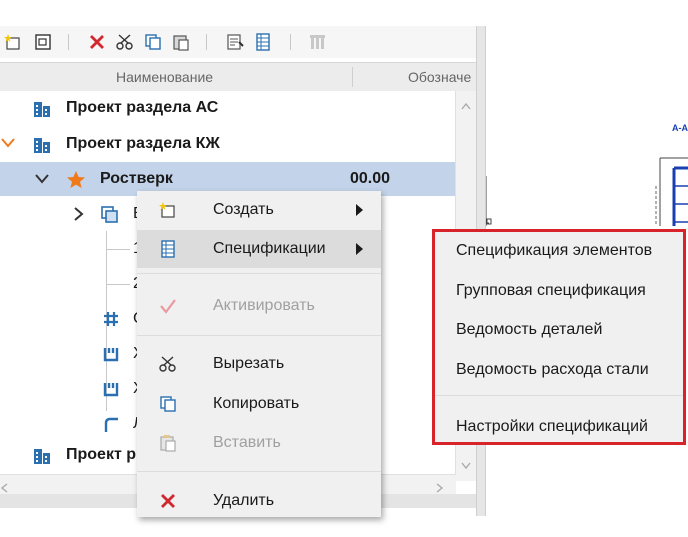  I want to click on submenu-item-group-spec: Групповая спецификация, so click(559, 291).